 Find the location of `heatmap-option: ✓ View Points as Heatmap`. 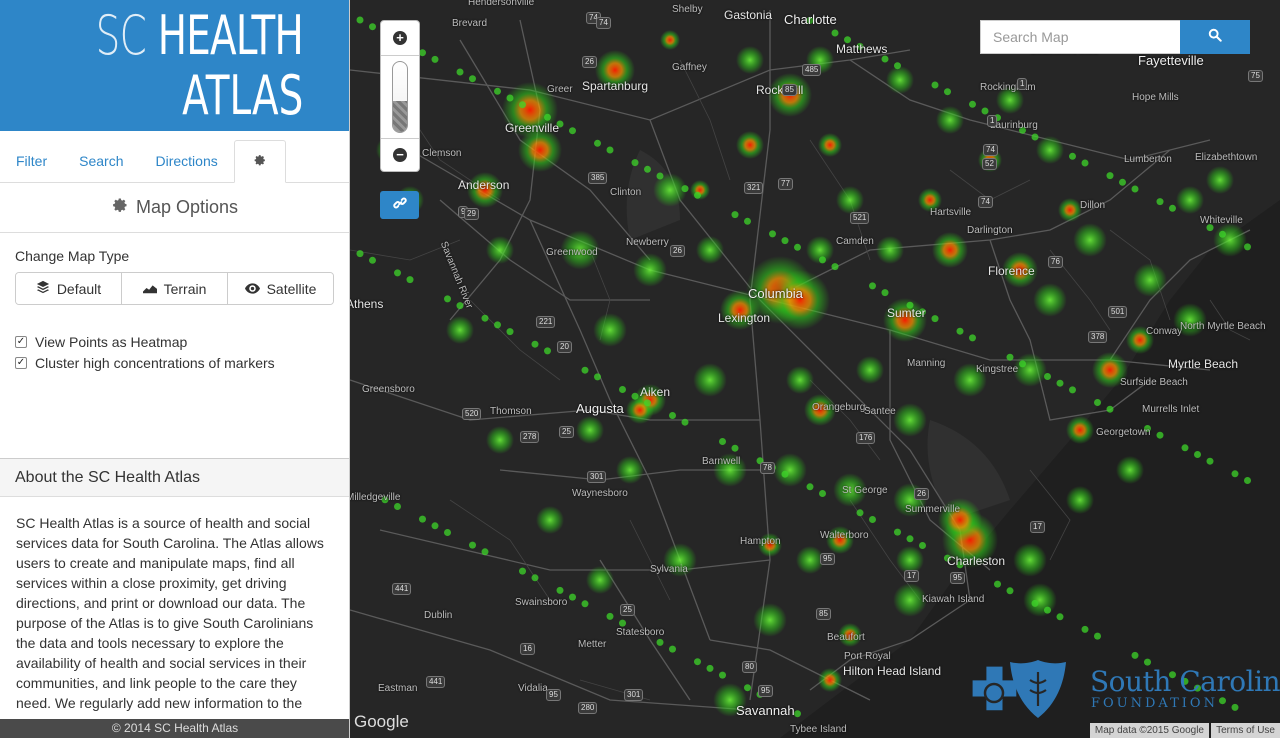

heatmap-option: ✓ View Points as Heatmap is located at coordinates (174, 341).